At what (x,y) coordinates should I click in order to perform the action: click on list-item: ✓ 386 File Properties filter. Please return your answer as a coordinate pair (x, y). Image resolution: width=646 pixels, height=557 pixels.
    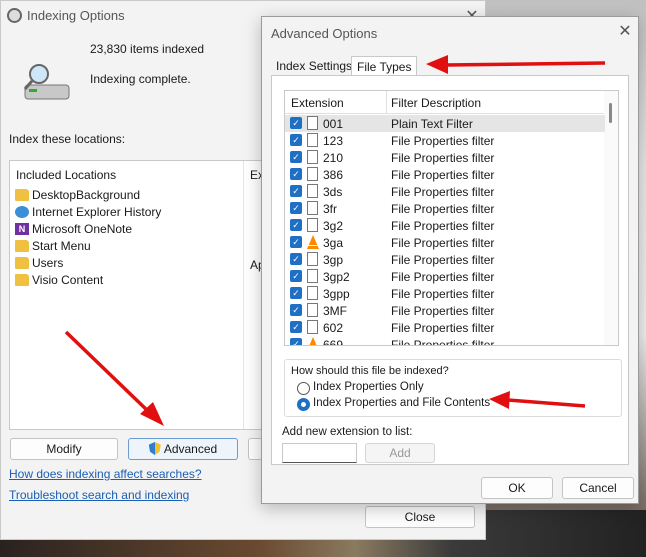
    Looking at the image, I should click on (445, 174).